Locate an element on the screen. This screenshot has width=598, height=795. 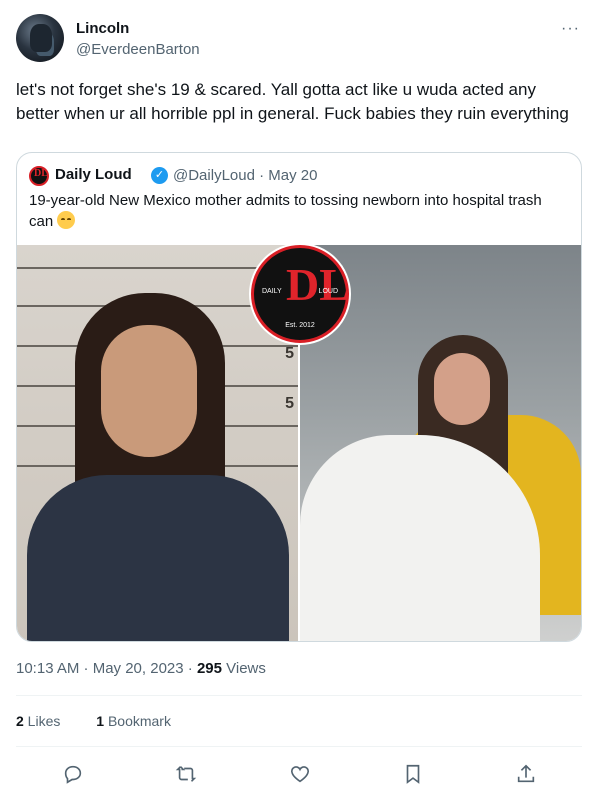
verified-badge-icon: ✓ is located at coordinates (159, 175).